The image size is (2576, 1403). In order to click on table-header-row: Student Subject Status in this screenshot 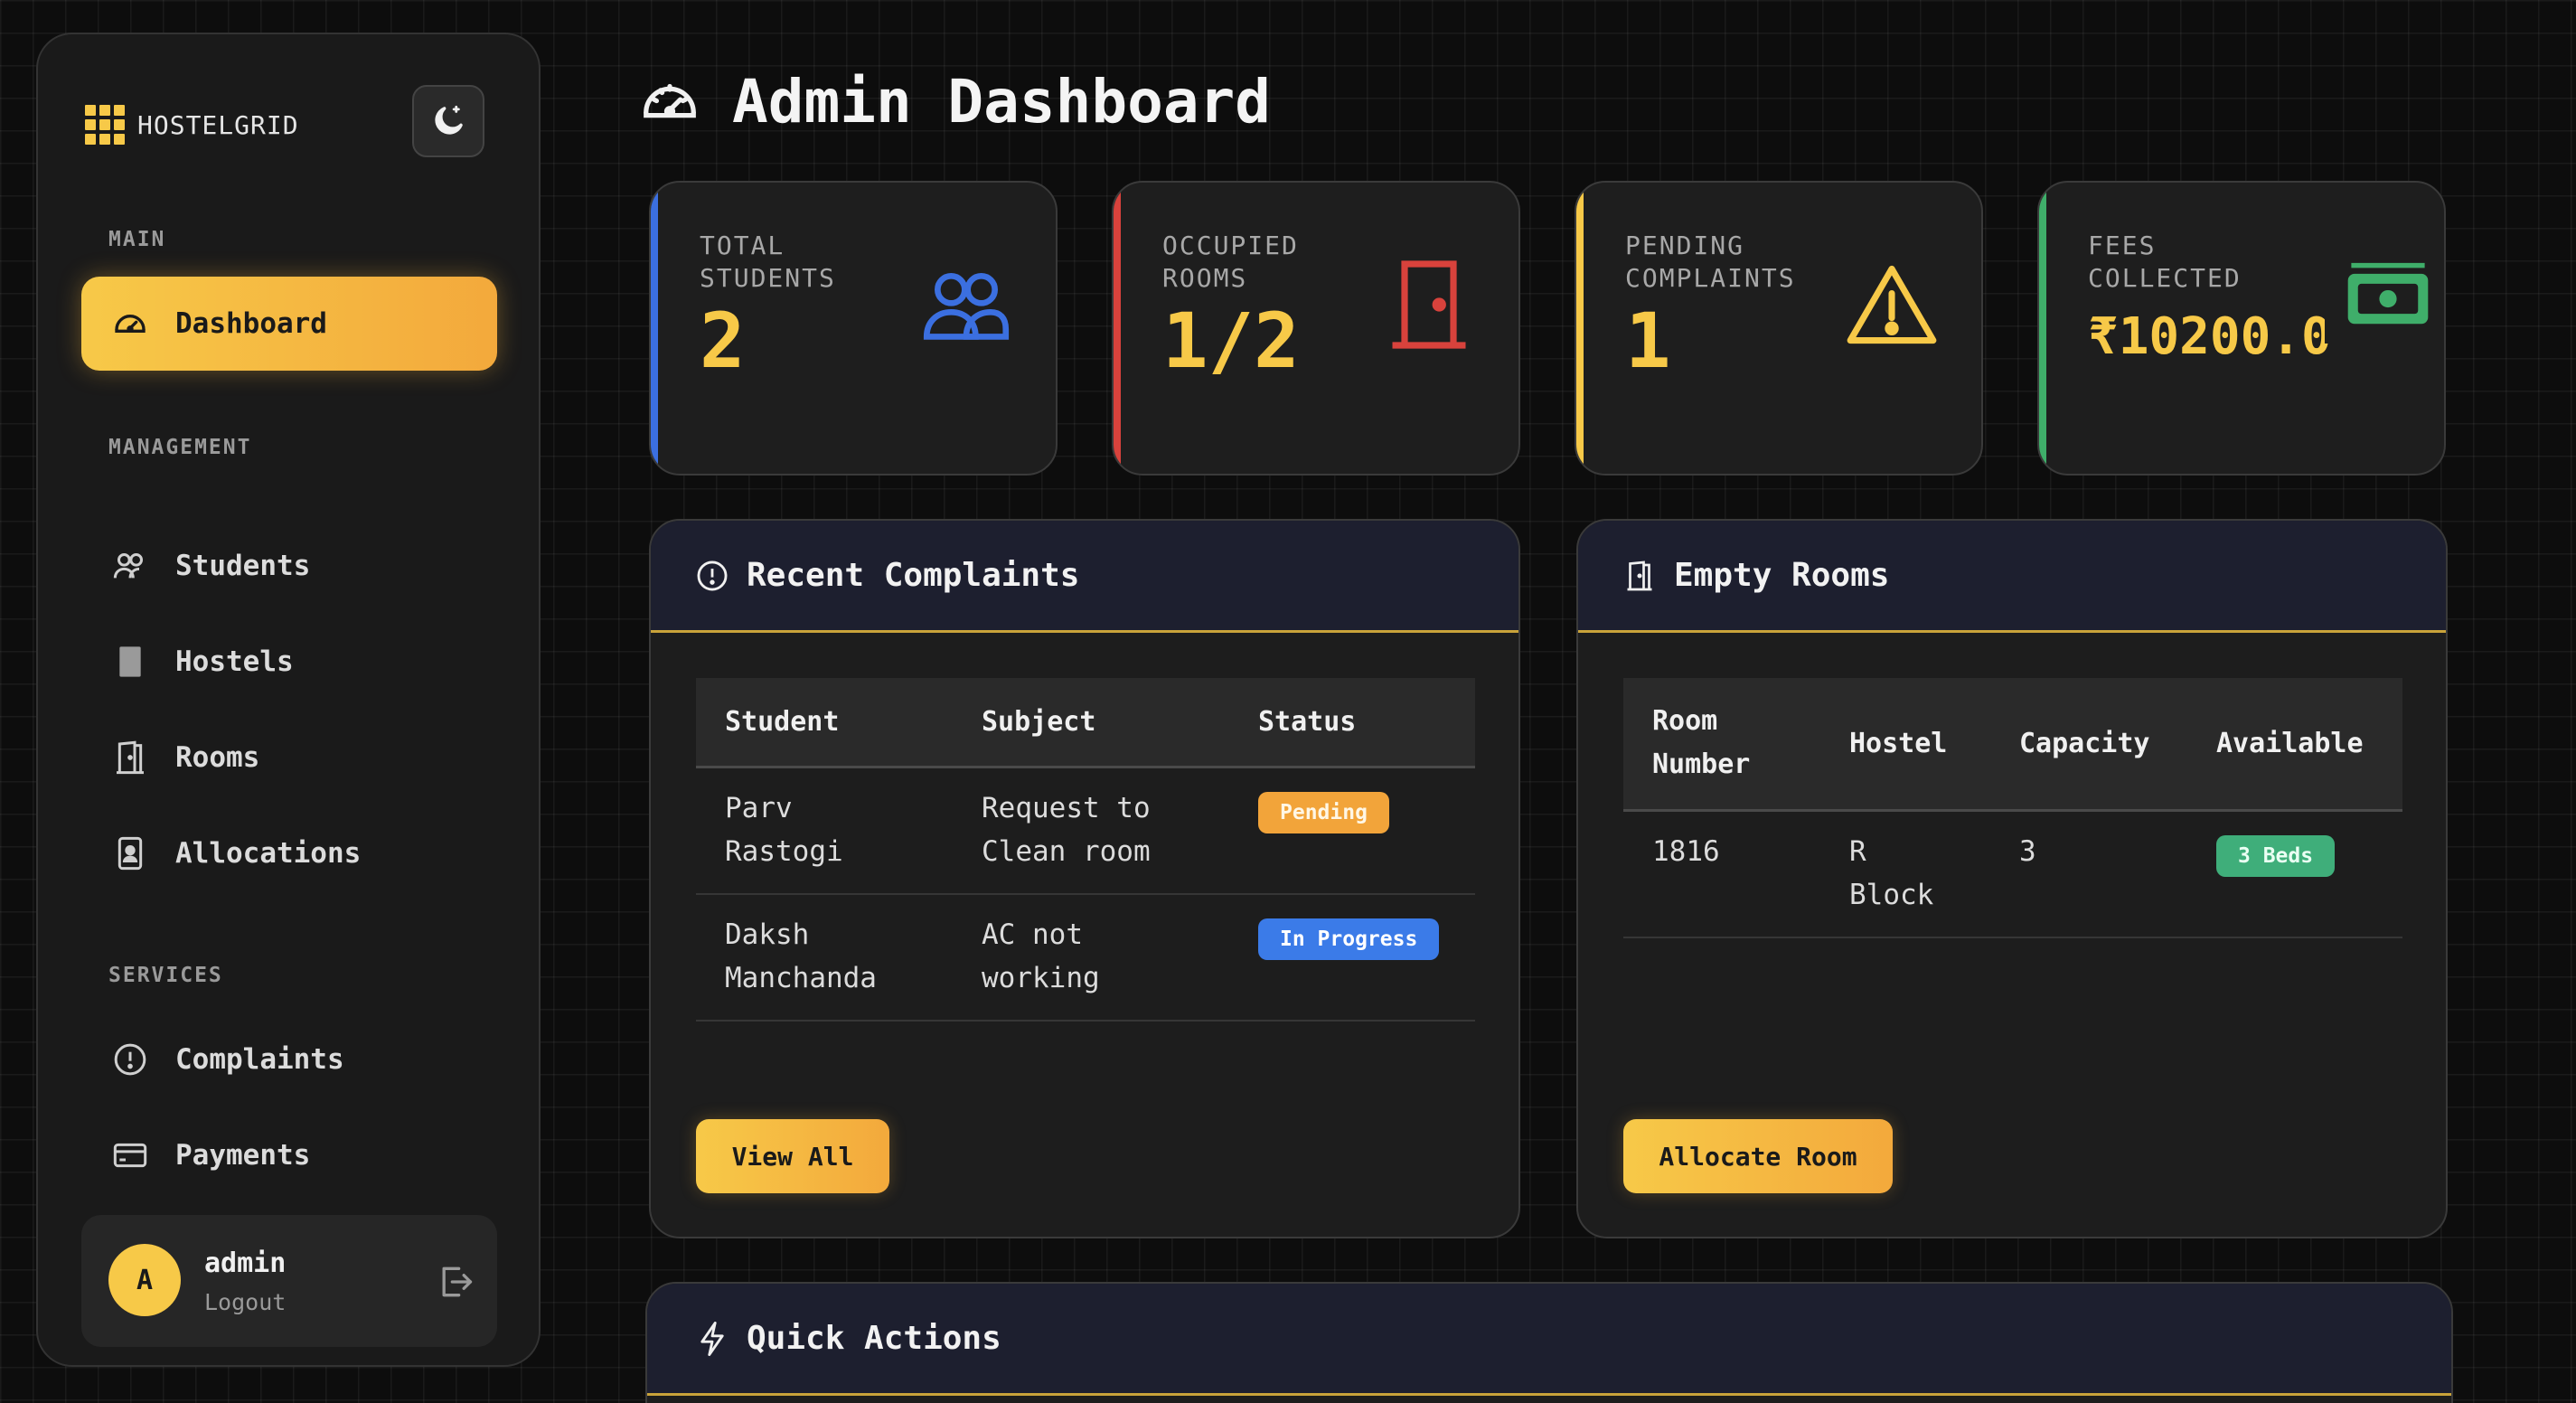, I will do `click(1085, 723)`.